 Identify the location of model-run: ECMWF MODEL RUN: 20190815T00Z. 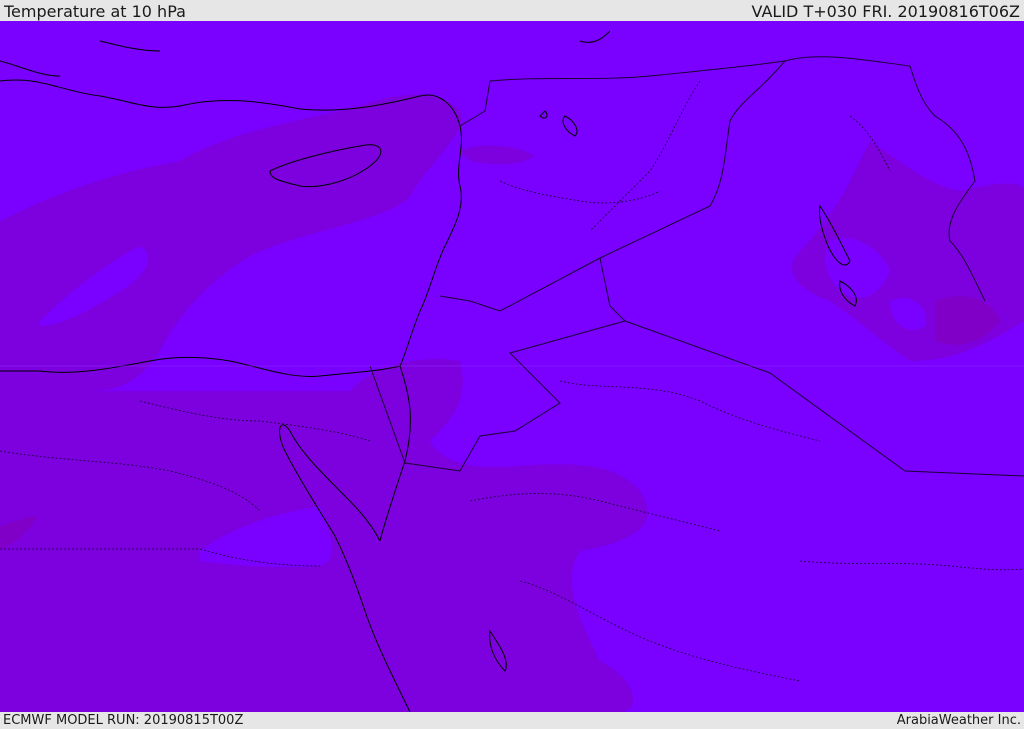
(123, 720).